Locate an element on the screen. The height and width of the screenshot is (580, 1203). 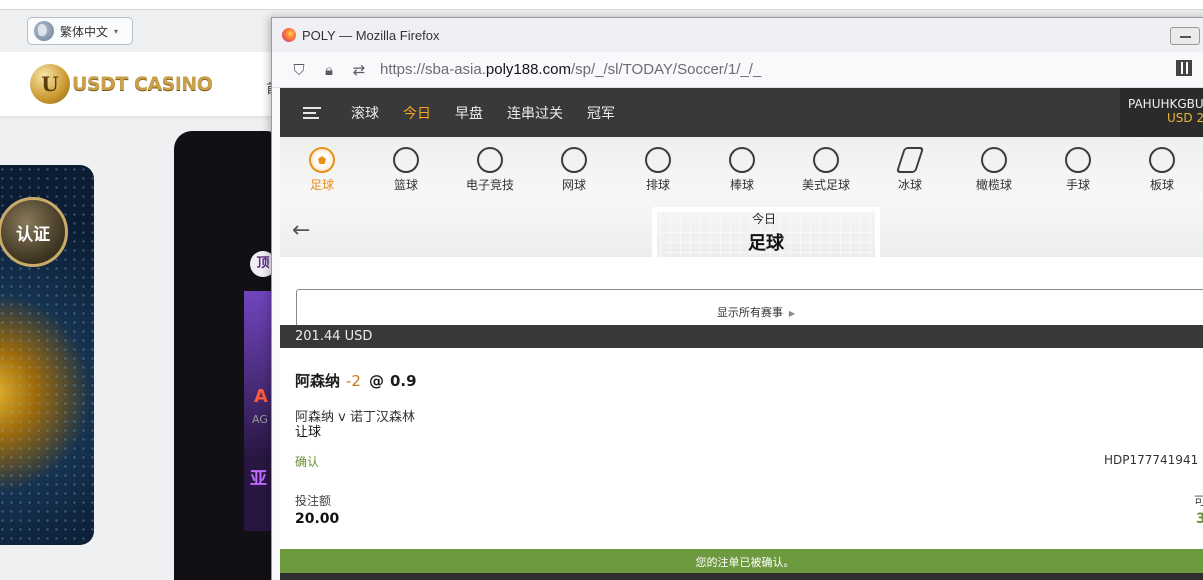
sport-tab-esports: 电子竞技 is located at coordinates (490, 170).